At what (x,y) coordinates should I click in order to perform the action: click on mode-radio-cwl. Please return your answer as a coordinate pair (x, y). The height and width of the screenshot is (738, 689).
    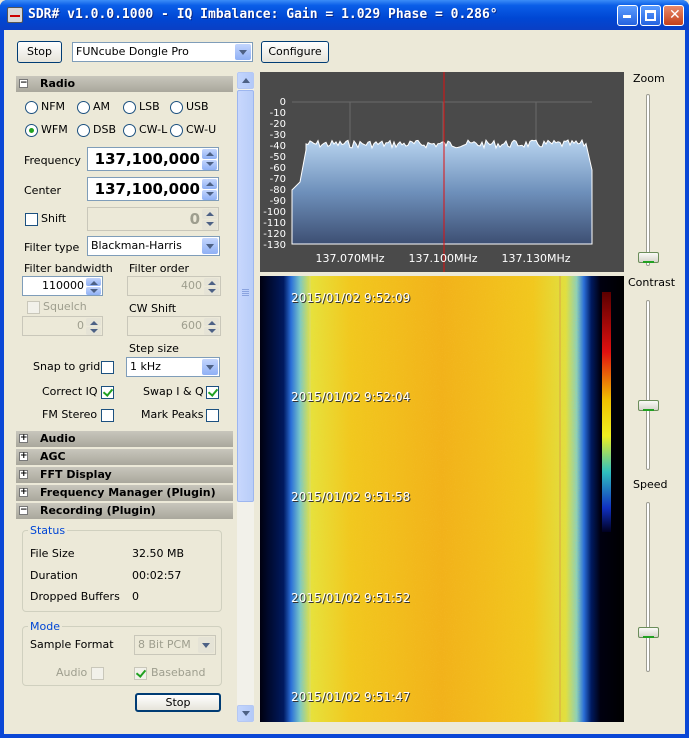
    Looking at the image, I should click on (129, 130).